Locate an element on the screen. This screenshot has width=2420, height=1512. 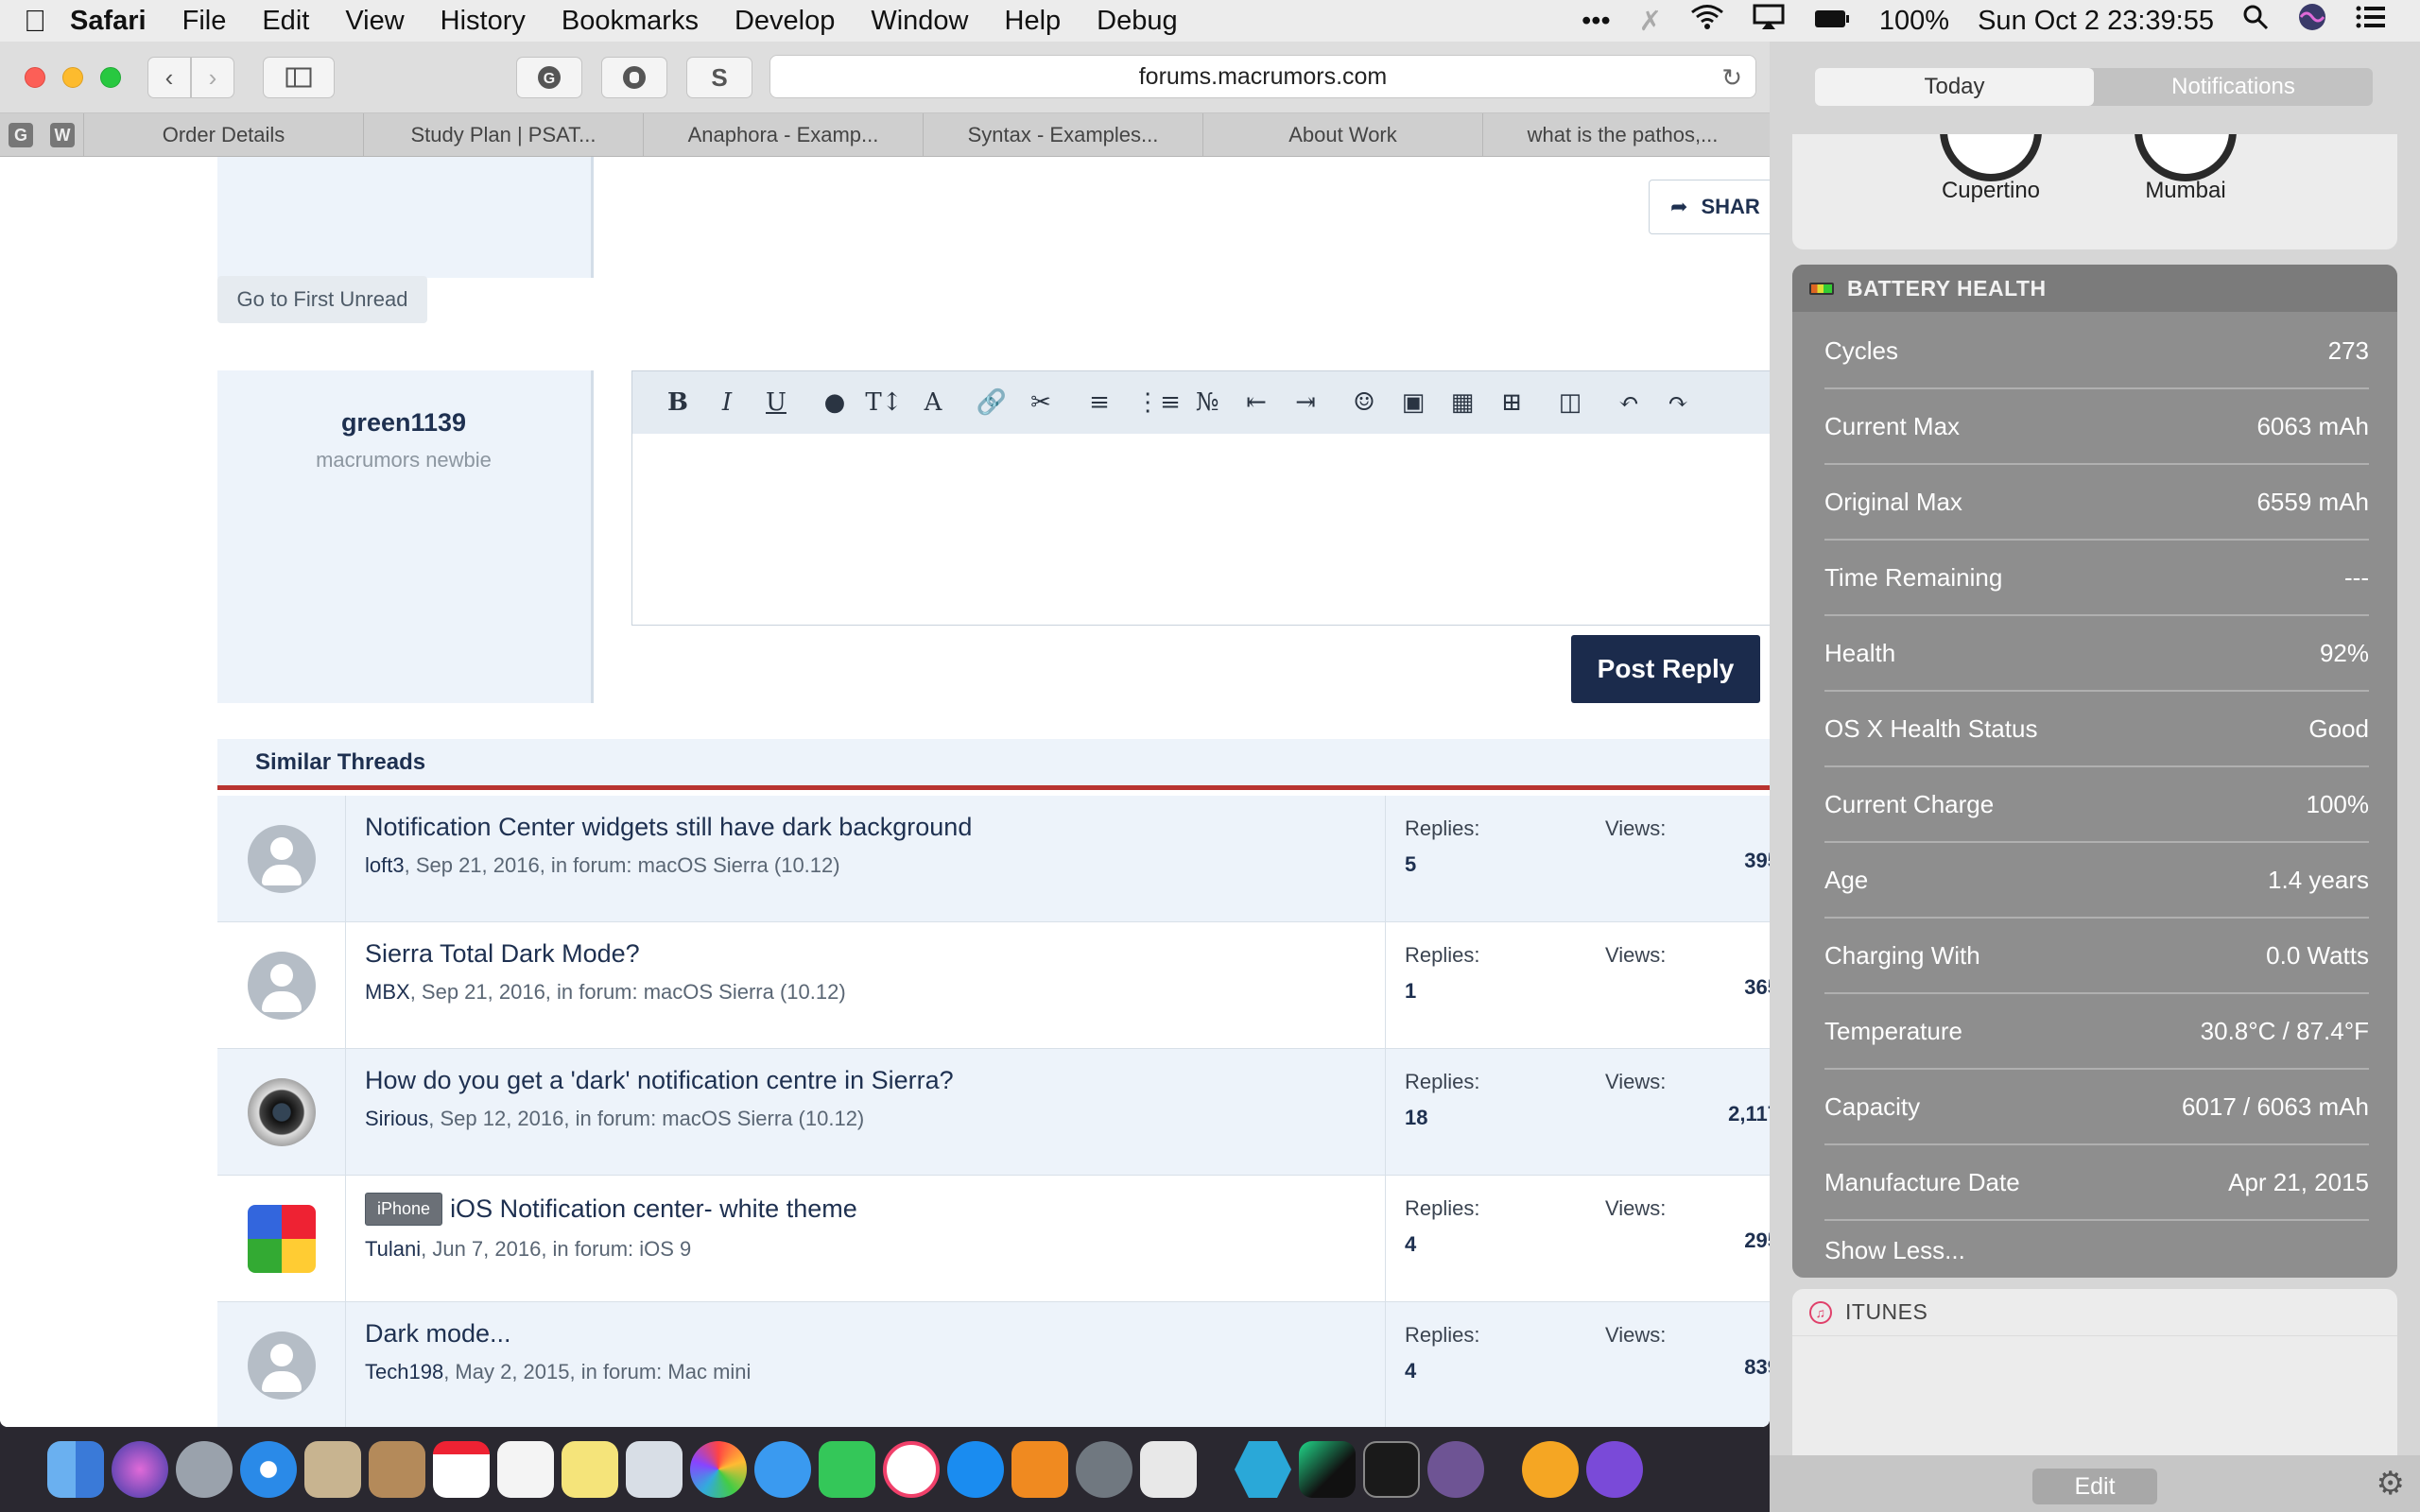
launchpad-icon is located at coordinates (204, 1469).